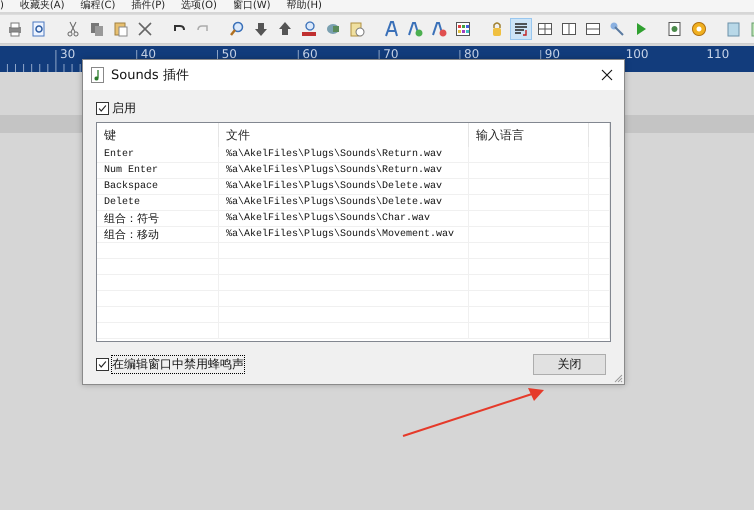  What do you see at coordinates (68, 54) in the screenshot?
I see `ruler-label: 30` at bounding box center [68, 54].